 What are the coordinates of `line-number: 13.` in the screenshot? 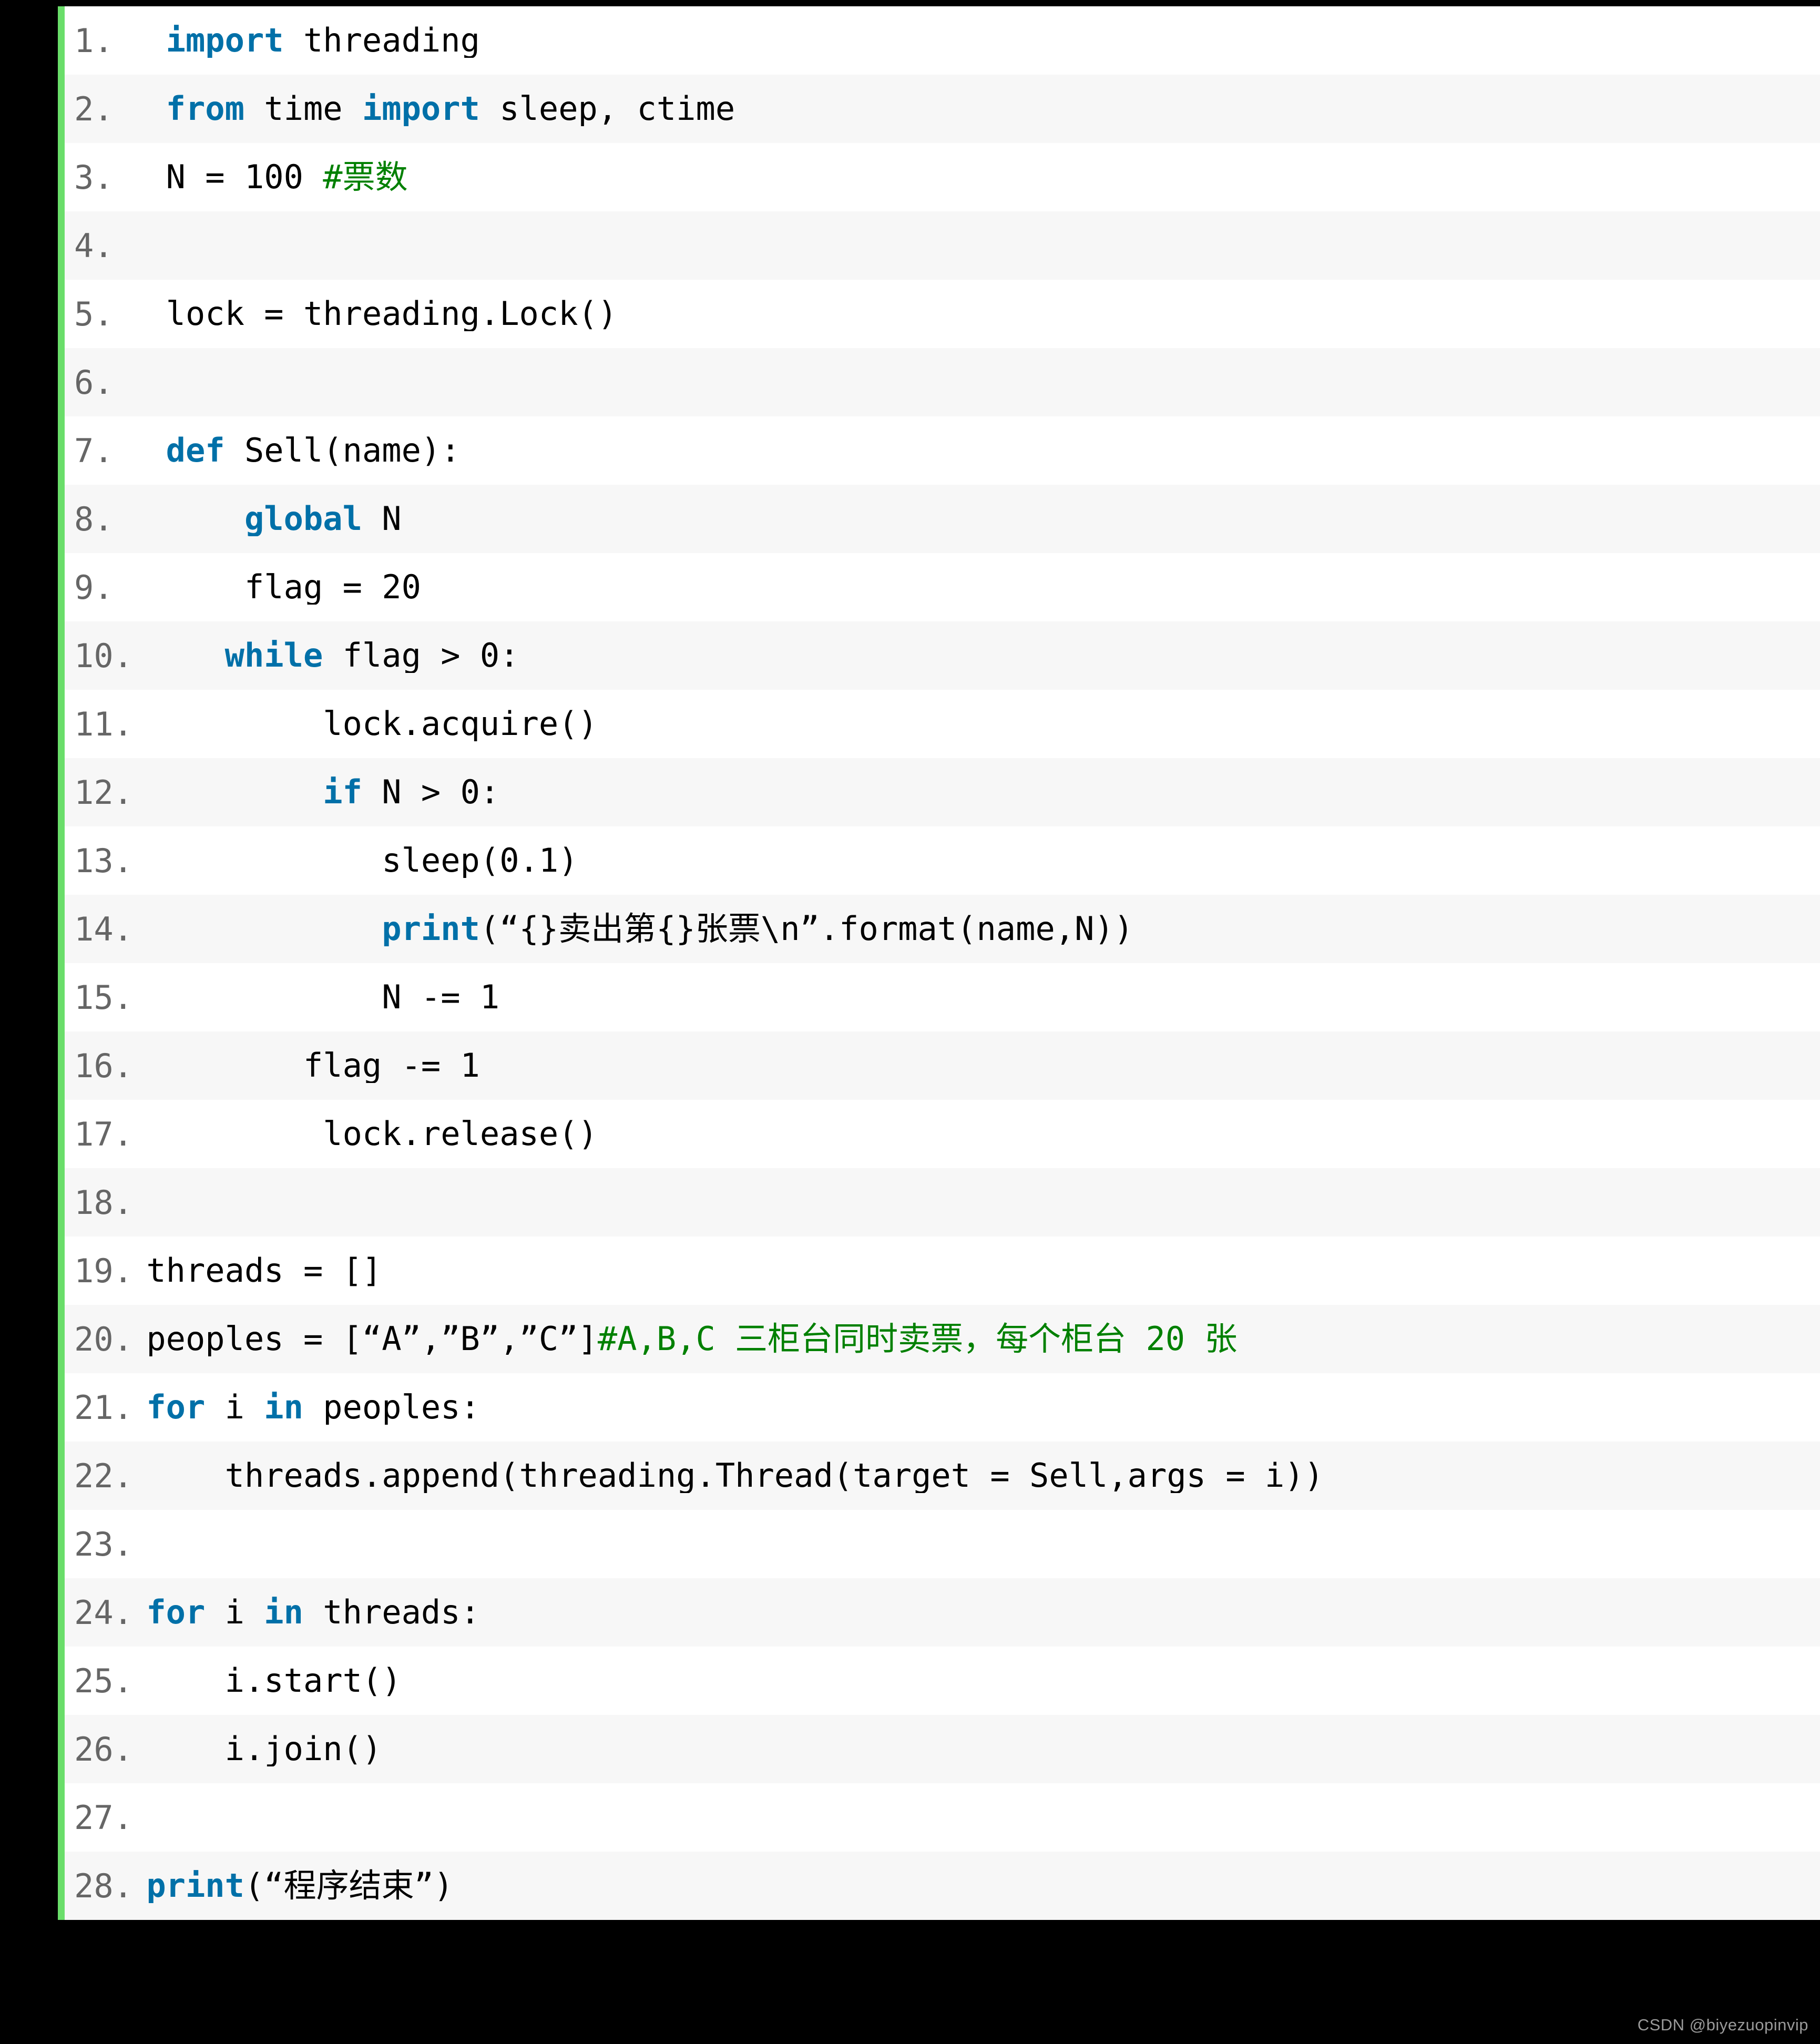 It's located at (103, 860).